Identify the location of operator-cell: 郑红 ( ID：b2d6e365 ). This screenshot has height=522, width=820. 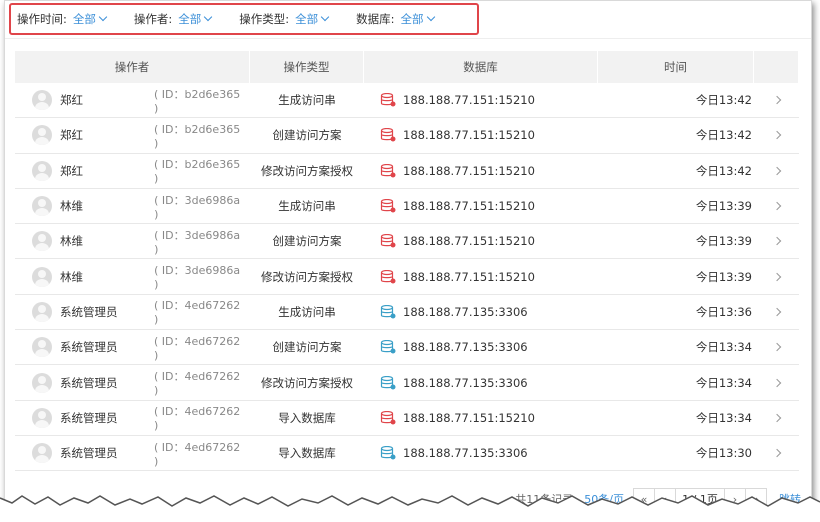
(132, 171).